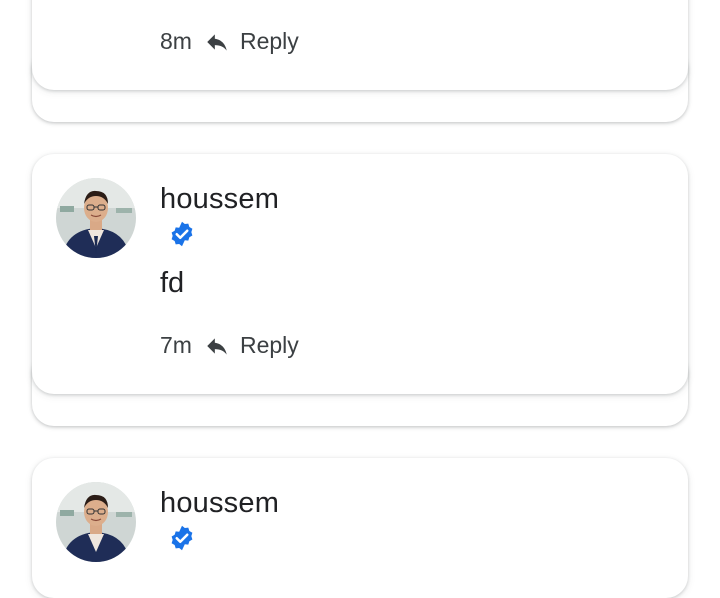 The height and width of the screenshot is (598, 720). I want to click on comment-timestamp: 8m, so click(176, 41).